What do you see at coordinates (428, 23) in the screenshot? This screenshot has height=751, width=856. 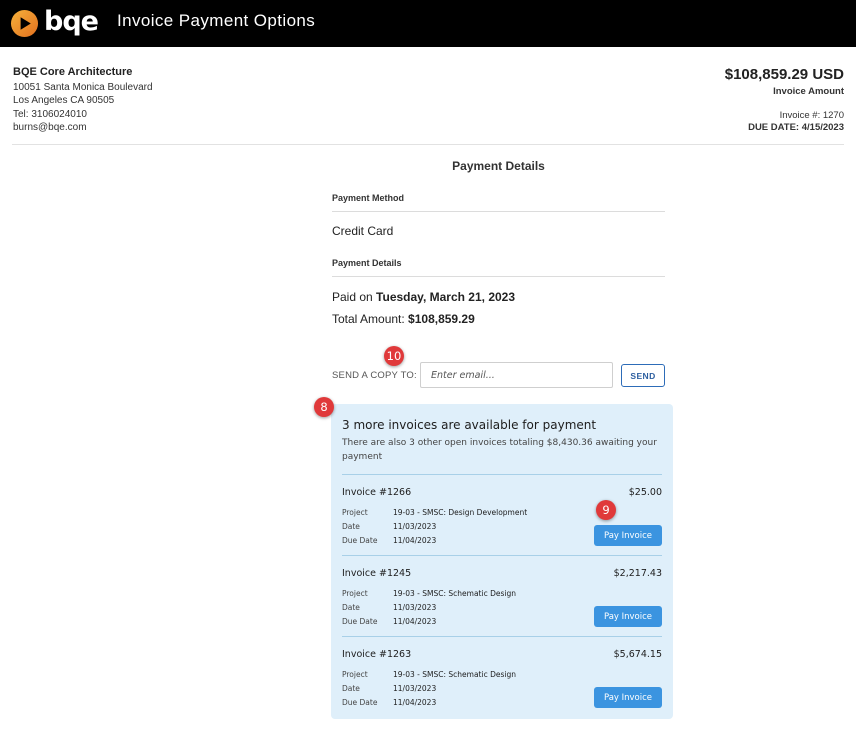 I see `top-bar: bqe Invoice Payment Options` at bounding box center [428, 23].